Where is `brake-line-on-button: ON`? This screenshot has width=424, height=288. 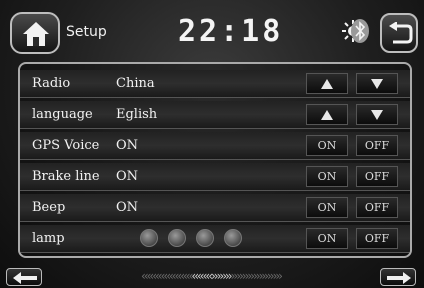 brake-line-on-button: ON is located at coordinates (327, 176).